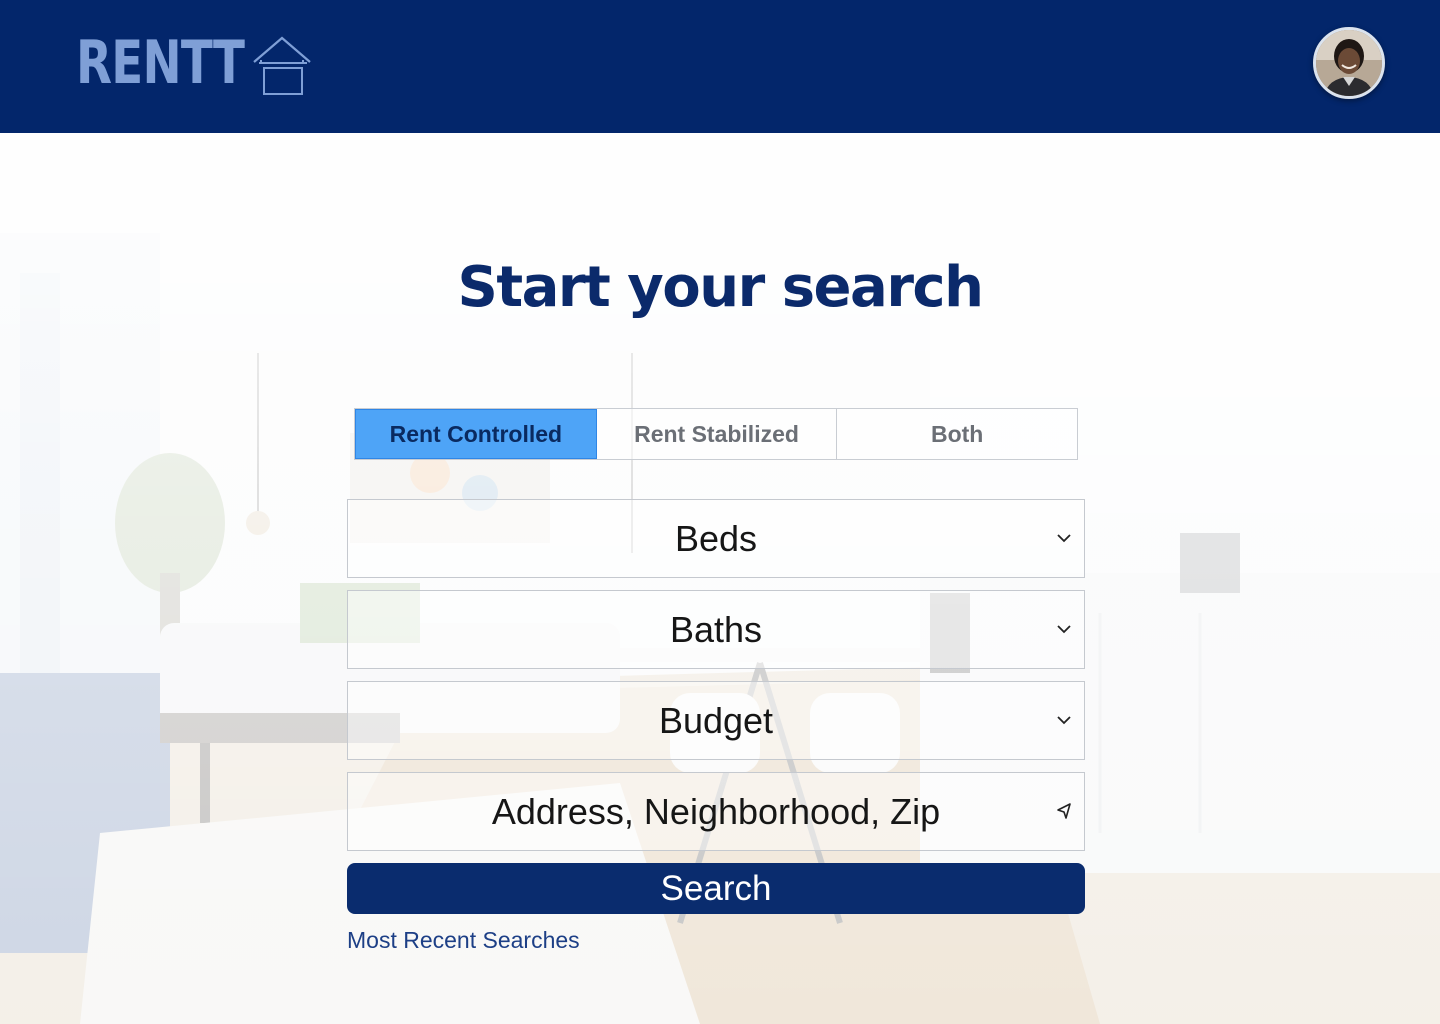  I want to click on baths-select: Baths, so click(716, 629).